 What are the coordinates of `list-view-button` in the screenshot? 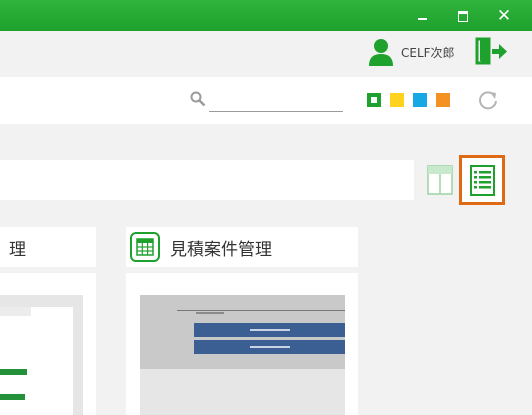 It's located at (482, 180).